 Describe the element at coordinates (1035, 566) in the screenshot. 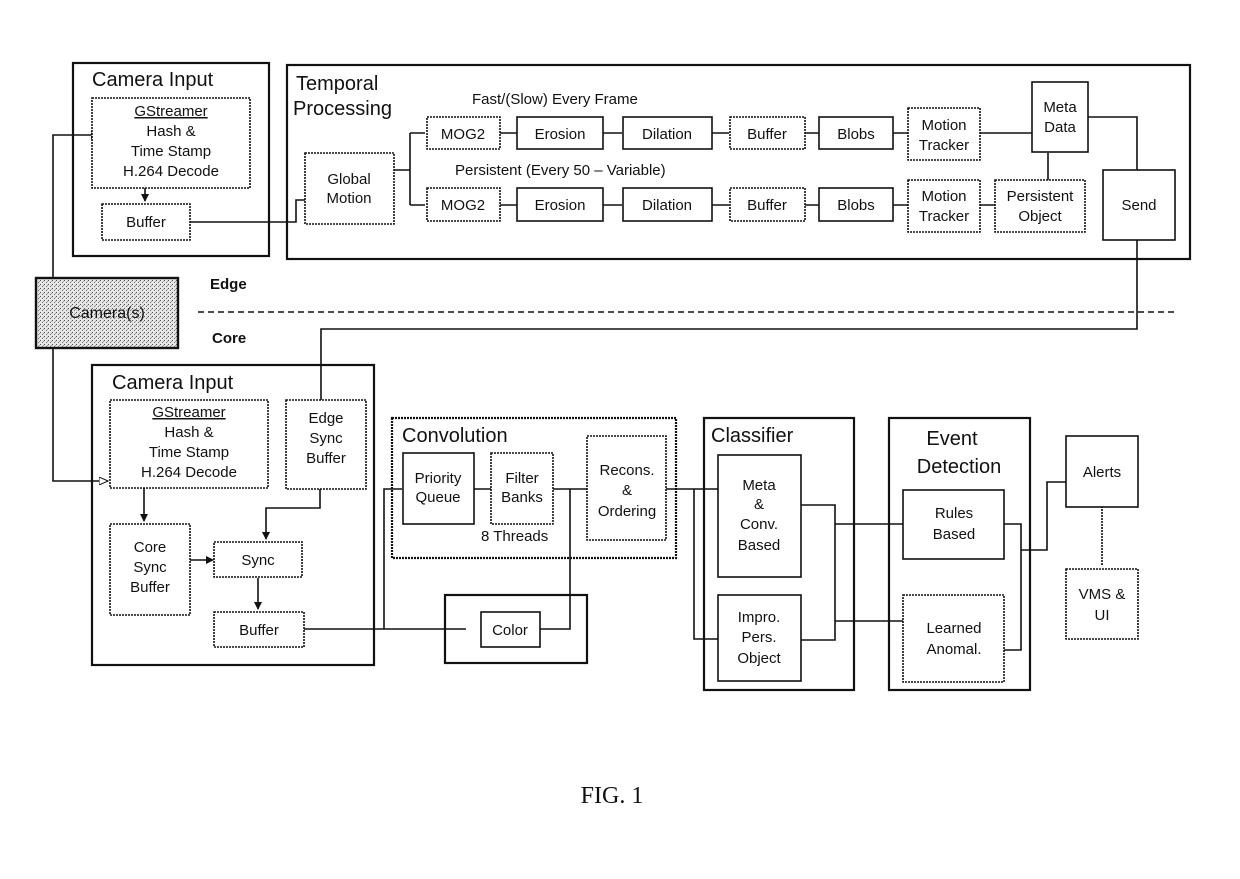

I see `wire-events-to-alerts` at that location.